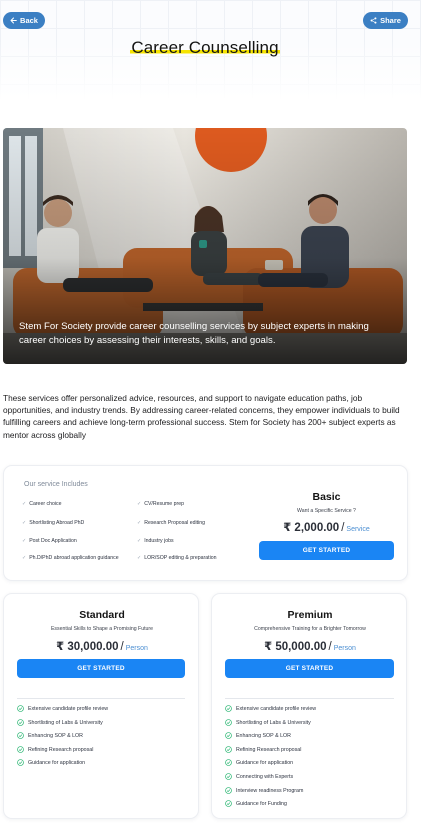 The width and height of the screenshot is (421, 828). I want to click on service-item: ✓ Shortlisting Abroad PhD, so click(53, 523).